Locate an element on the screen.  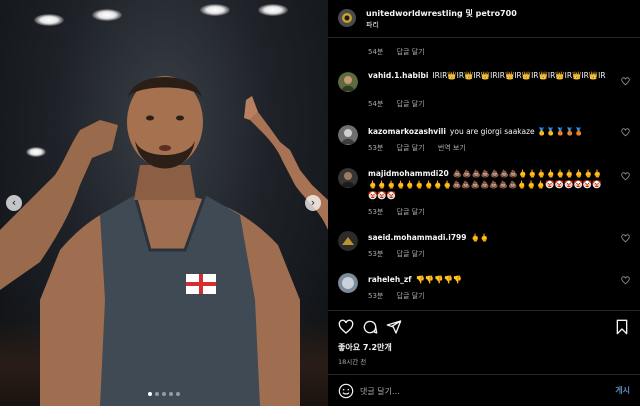
chevron-left-icon: ‹ is located at coordinates (14, 203).